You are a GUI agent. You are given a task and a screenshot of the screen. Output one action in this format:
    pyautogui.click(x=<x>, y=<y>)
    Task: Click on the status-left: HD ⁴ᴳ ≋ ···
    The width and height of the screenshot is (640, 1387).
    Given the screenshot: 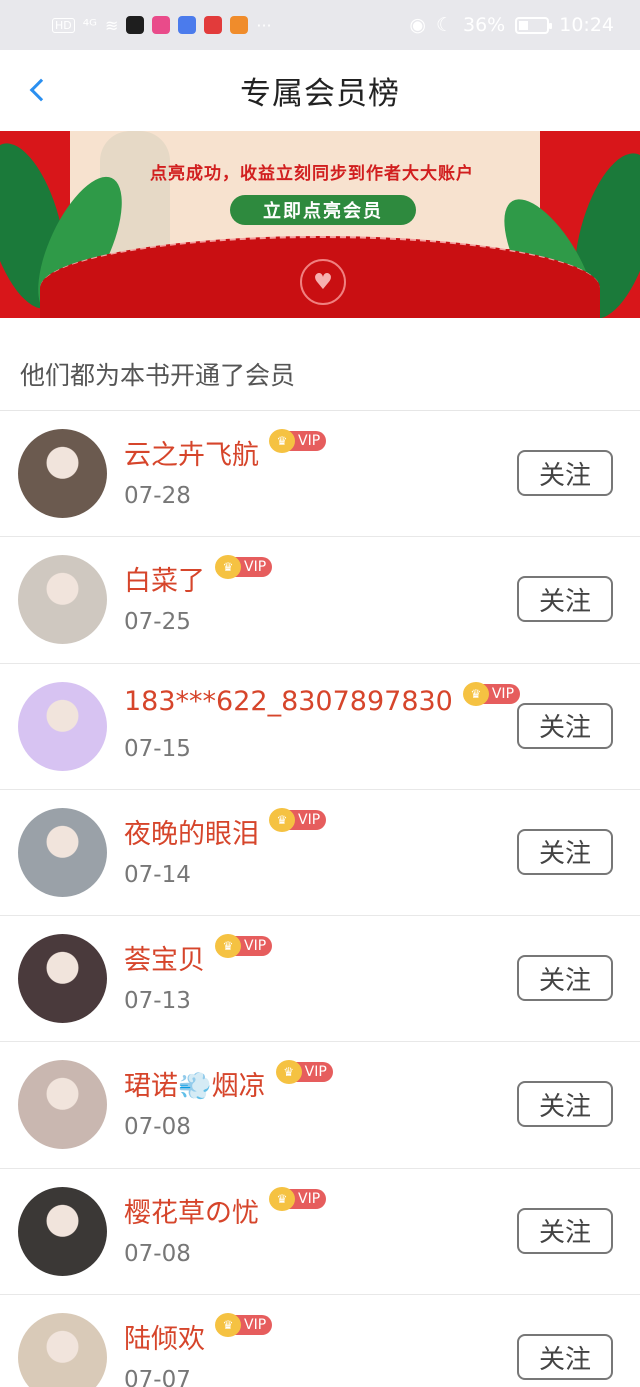 What is the action you would take?
    pyautogui.click(x=230, y=25)
    